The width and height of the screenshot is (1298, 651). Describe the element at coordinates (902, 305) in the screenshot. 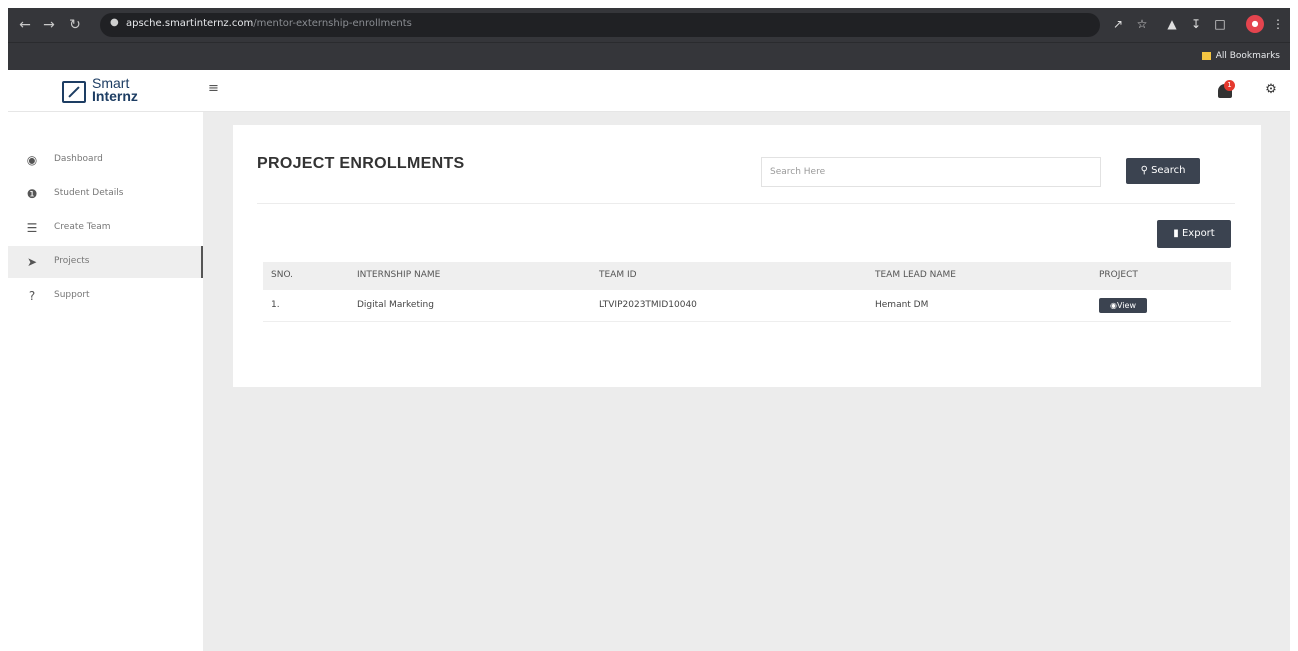

I see `cell-lead: Hemant DM` at that location.